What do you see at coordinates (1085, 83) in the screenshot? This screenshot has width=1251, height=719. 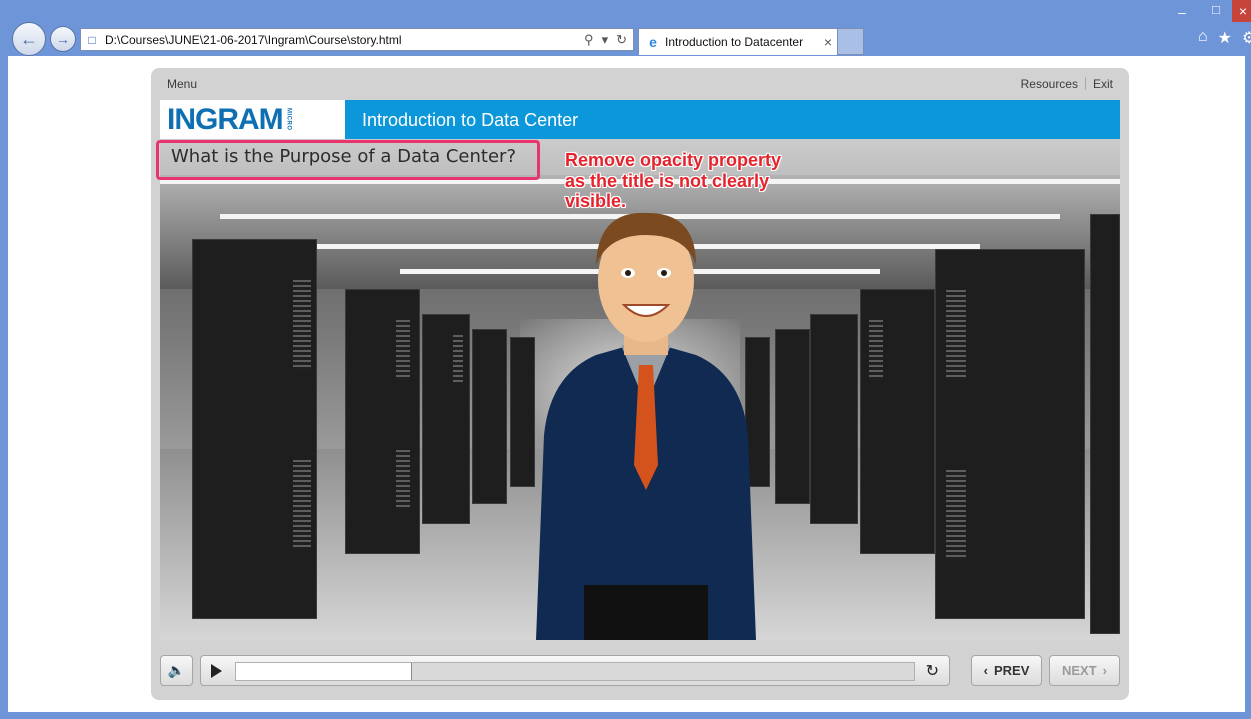 I see `divider` at bounding box center [1085, 83].